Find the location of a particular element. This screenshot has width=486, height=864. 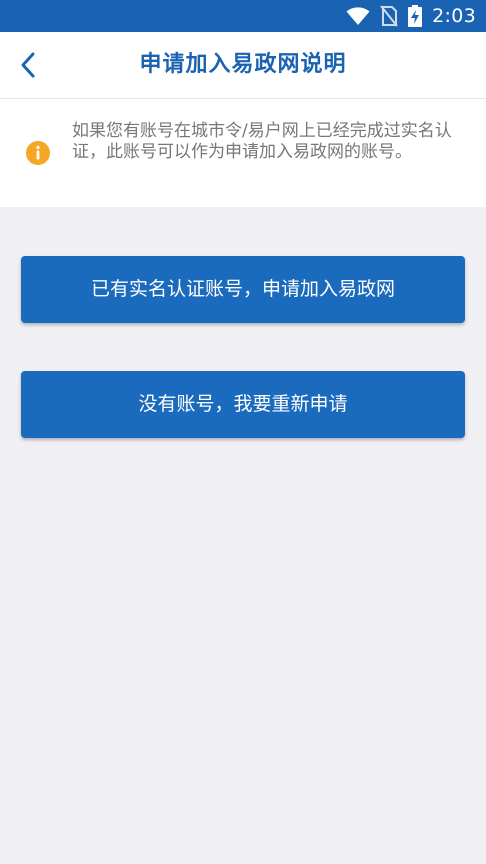

battery-charging-icon is located at coordinates (415, 16).